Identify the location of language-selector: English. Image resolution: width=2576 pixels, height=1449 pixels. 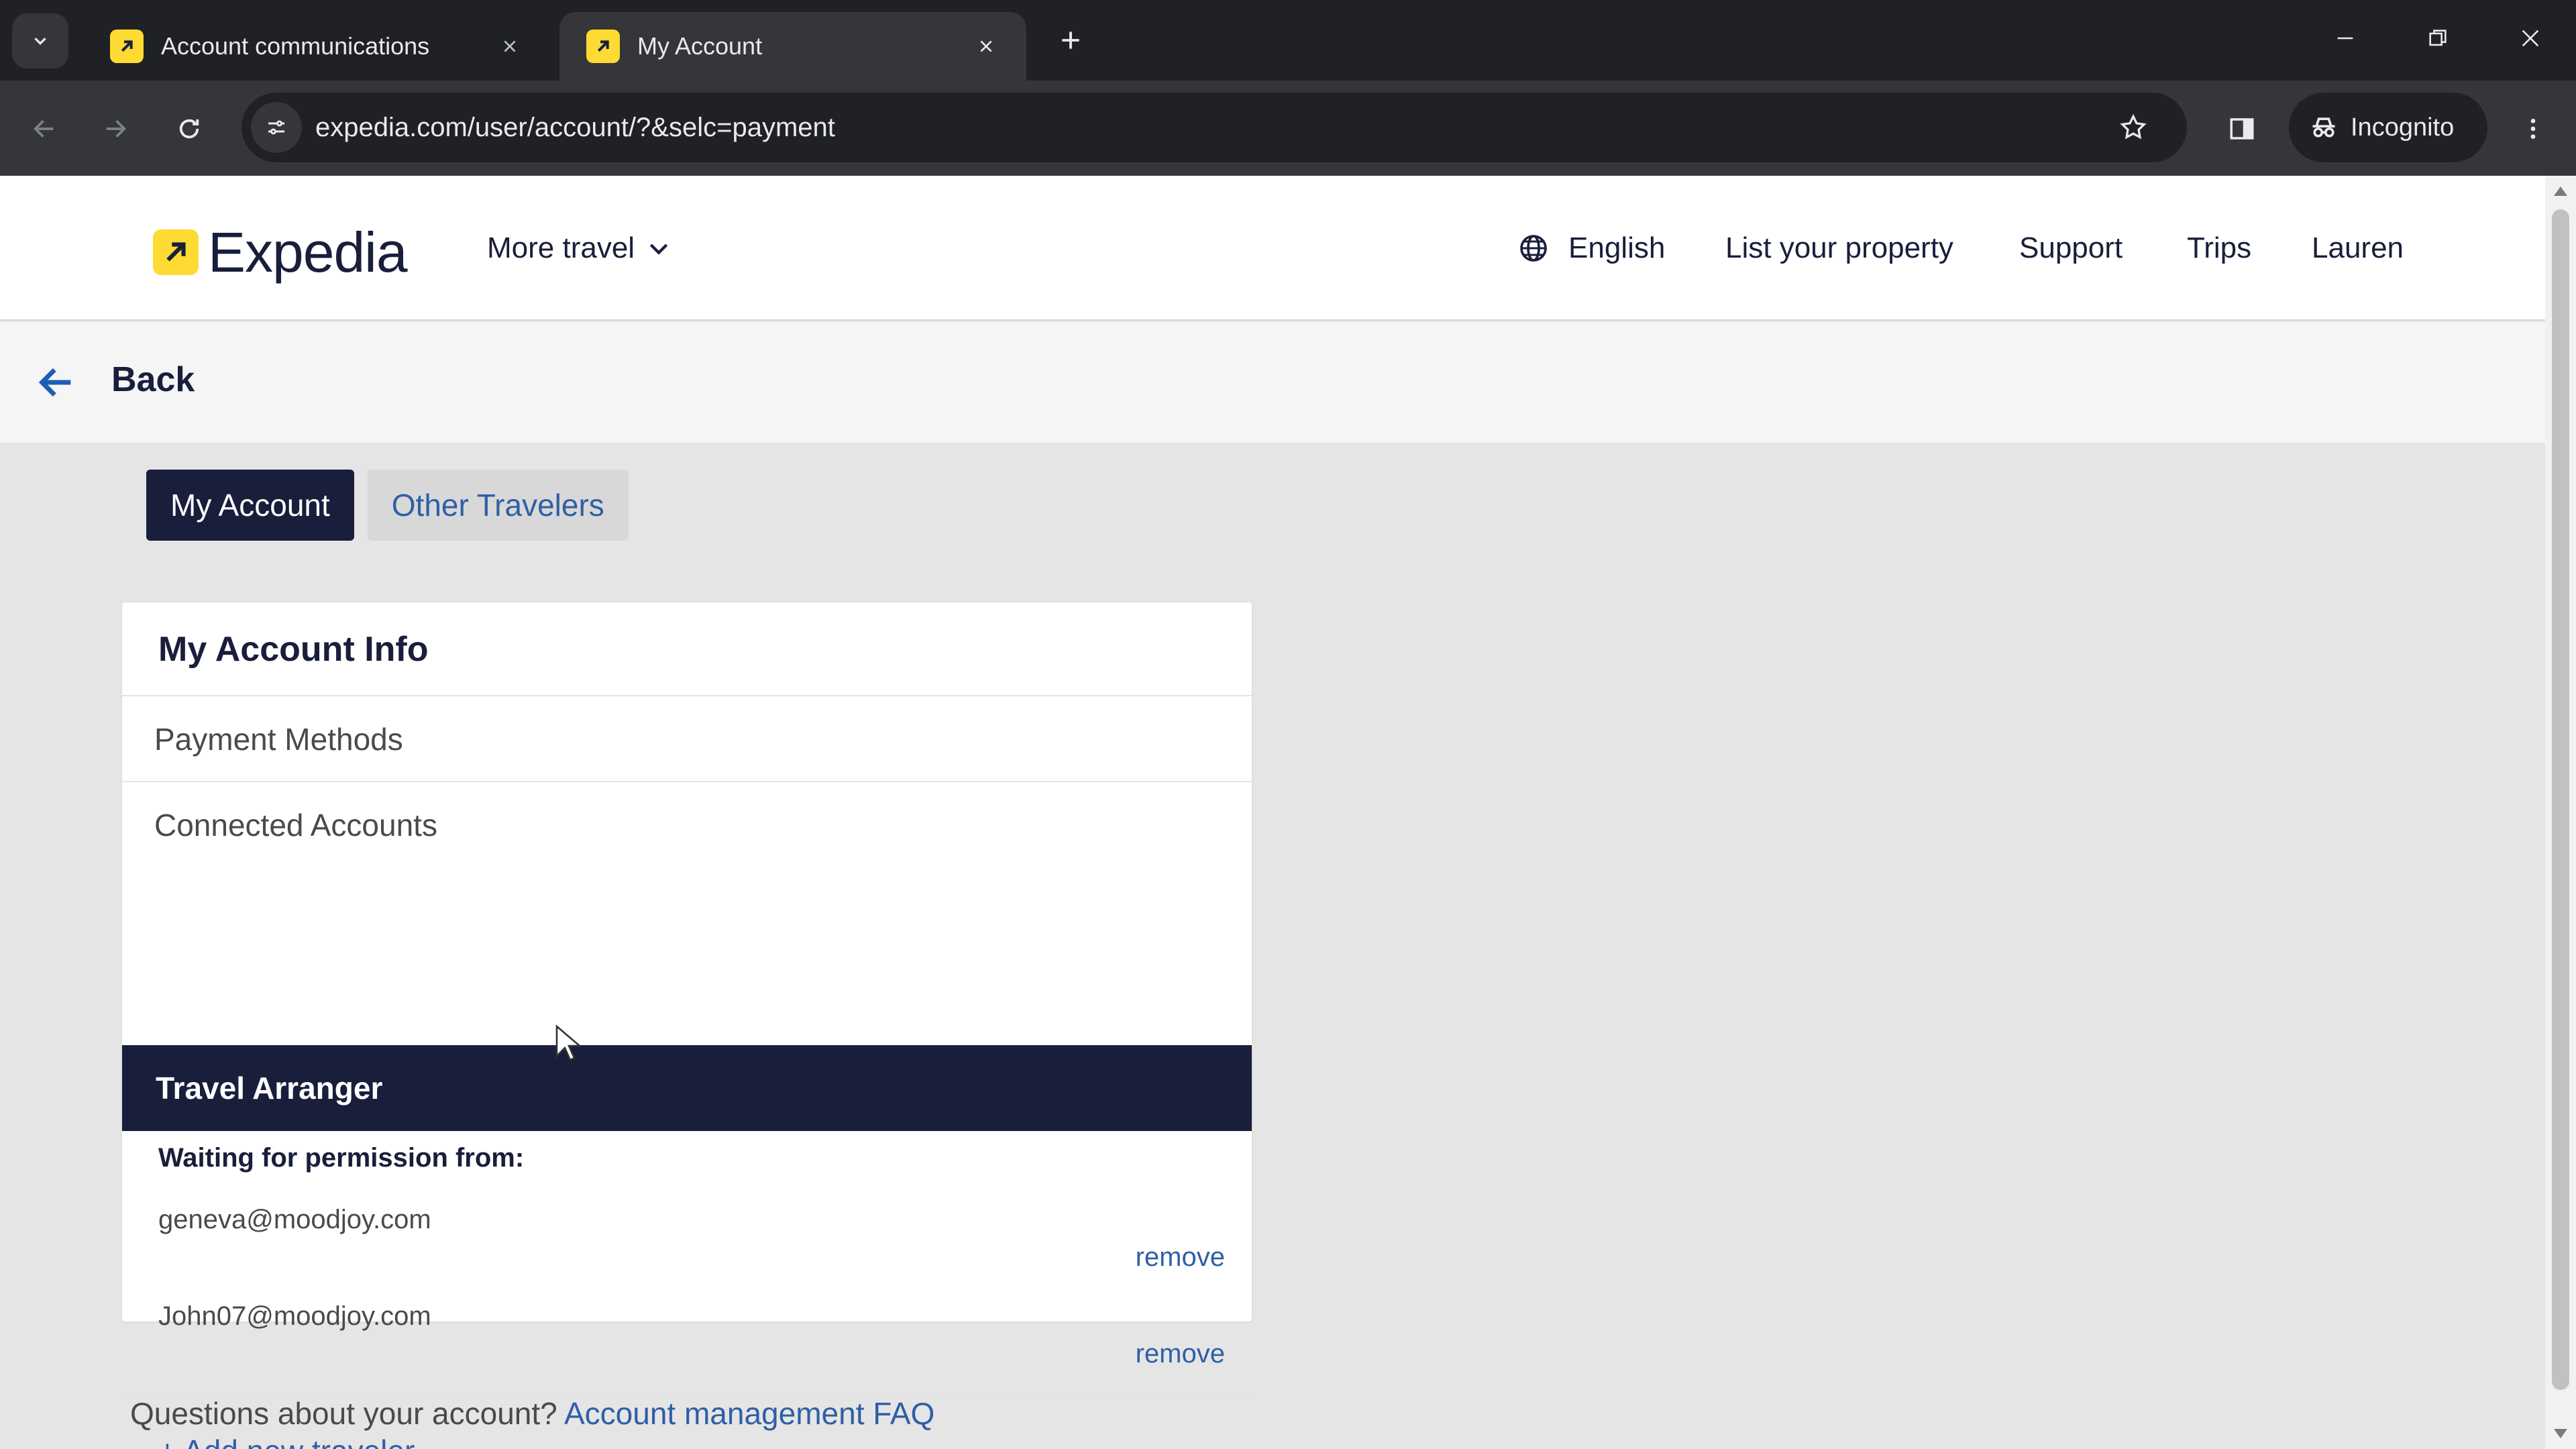
(1591, 248).